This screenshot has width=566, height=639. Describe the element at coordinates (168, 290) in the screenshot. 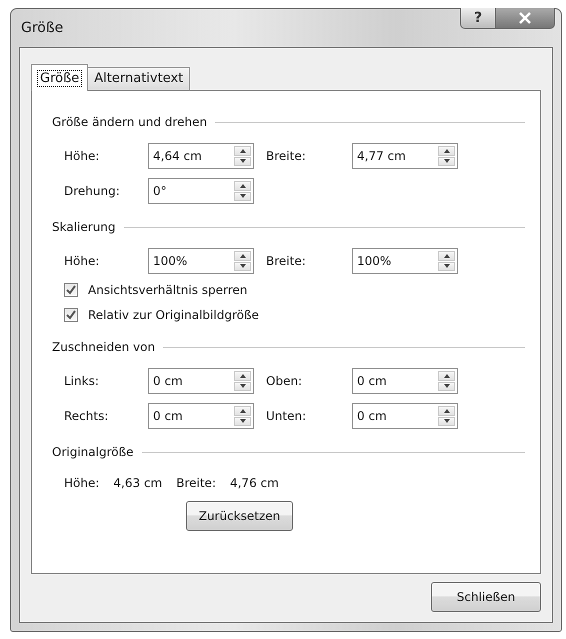

I see `checkbox-label: Ansichtsverhältnis sperren` at that location.